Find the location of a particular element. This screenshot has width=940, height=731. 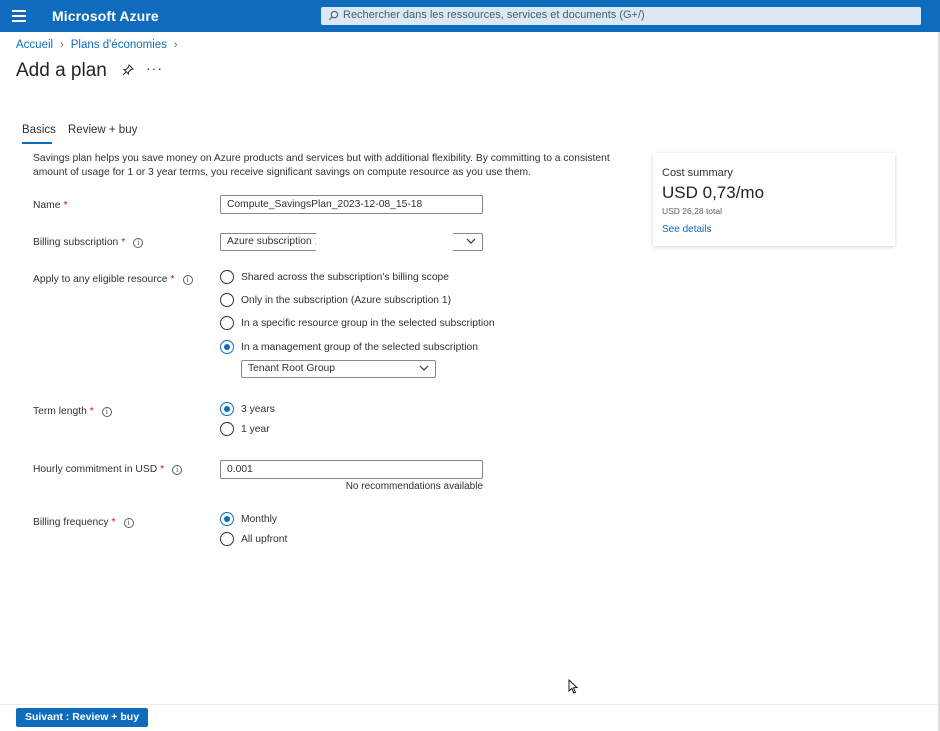

frequency-option-all-upfront: All upfront is located at coordinates (253, 539).